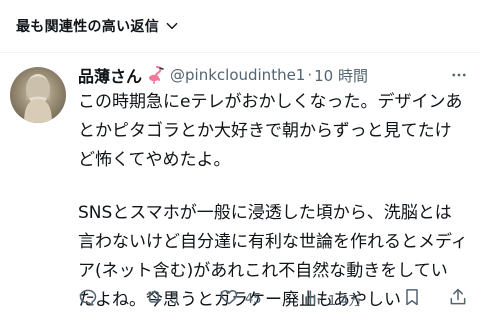 The width and height of the screenshot is (480, 318). I want to click on tweet-line: ど怖くてやめたよ。, so click(154, 160).